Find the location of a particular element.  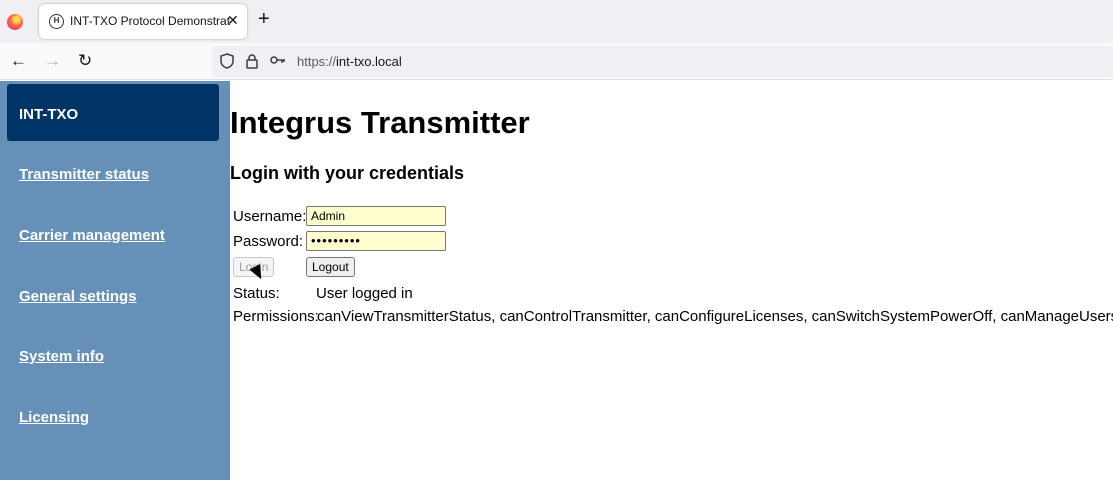

key-icon is located at coordinates (278, 61).